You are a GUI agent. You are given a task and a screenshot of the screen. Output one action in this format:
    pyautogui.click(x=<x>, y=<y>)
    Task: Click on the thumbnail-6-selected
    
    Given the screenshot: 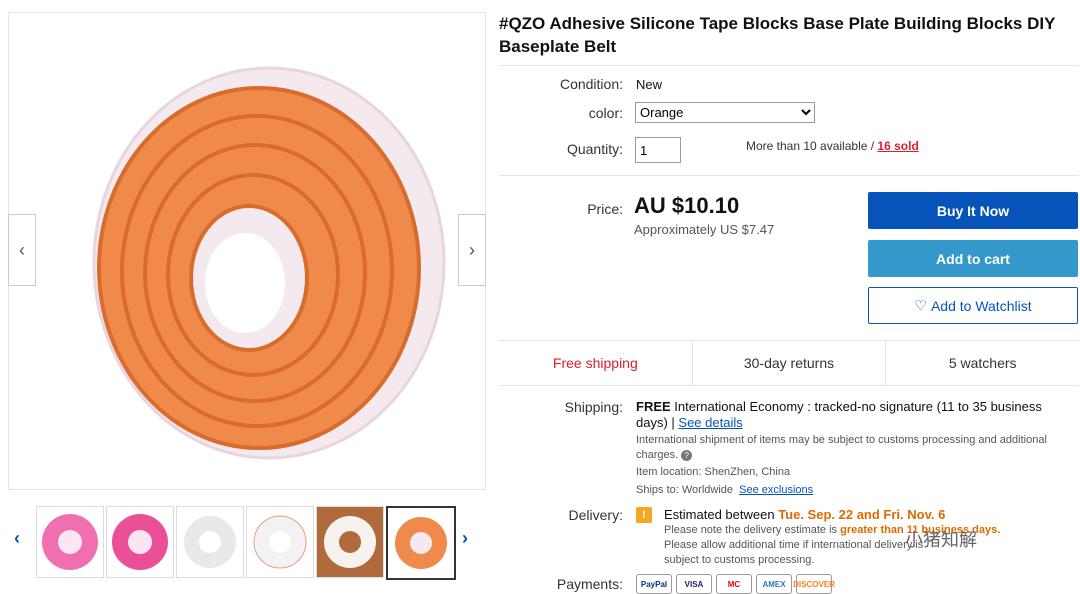 What is the action you would take?
    pyautogui.click(x=421, y=543)
    